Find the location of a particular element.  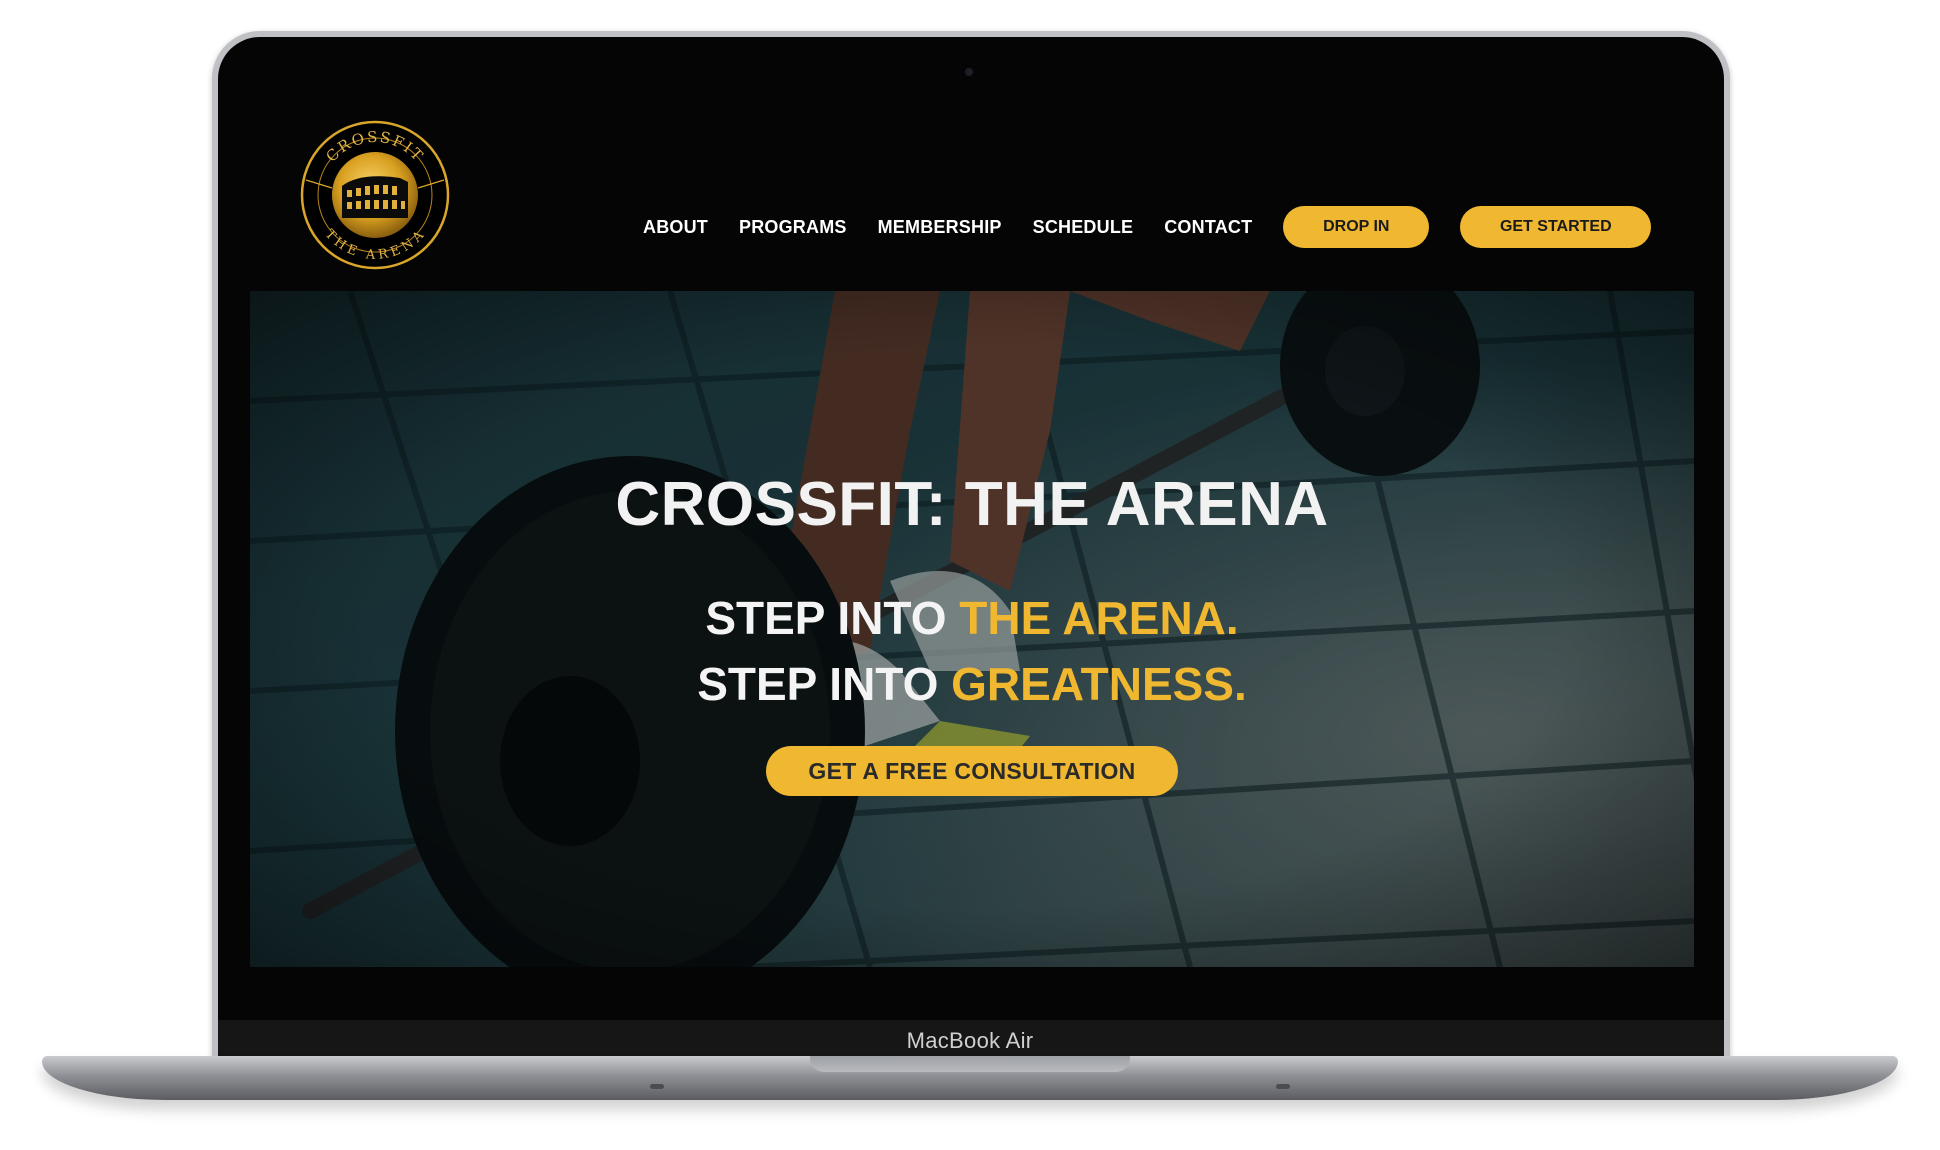

nav-contact: CONTACT is located at coordinates (1208, 227).